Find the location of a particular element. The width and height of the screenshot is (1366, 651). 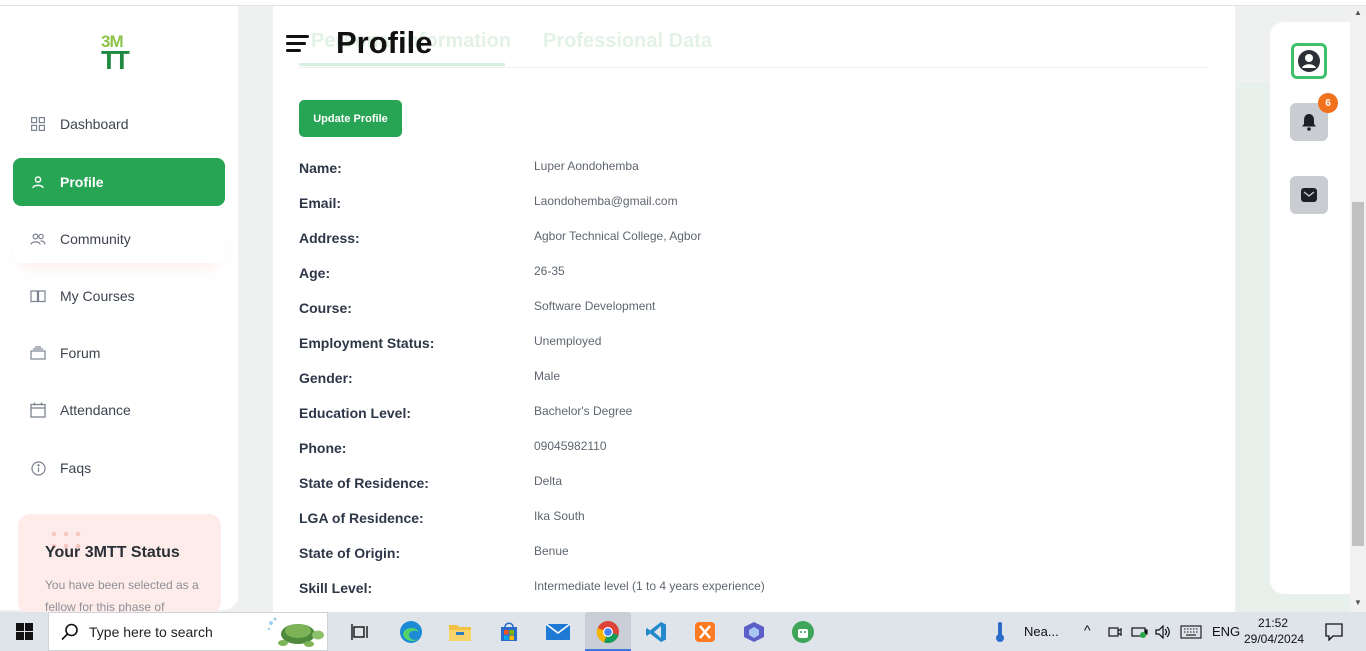

profile-field-row: Gender: Male is located at coordinates (749, 379).